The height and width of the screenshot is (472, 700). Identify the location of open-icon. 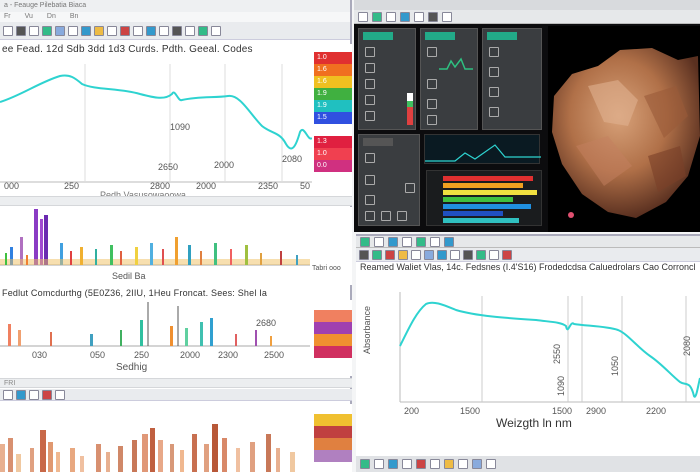
(8, 30).